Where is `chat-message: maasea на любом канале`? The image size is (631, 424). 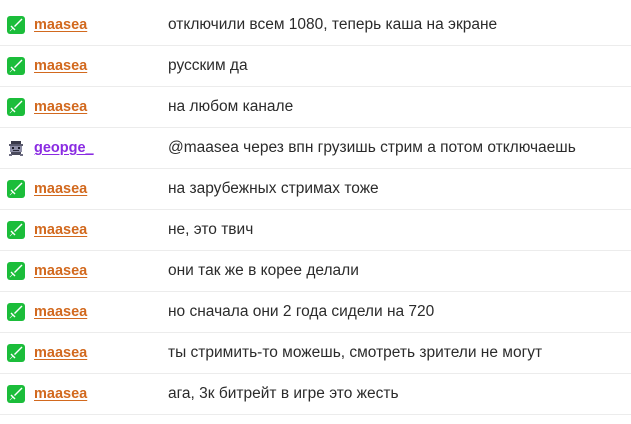
chat-message: maasea на любом канале is located at coordinates (315, 107).